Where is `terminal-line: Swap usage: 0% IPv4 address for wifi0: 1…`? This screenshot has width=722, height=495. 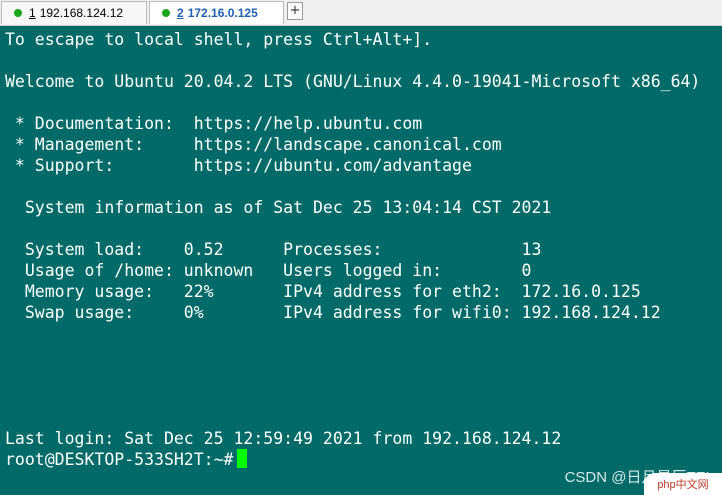
terminal-line: Swap usage: 0% IPv4 address for wifi0: 1… is located at coordinates (333, 312).